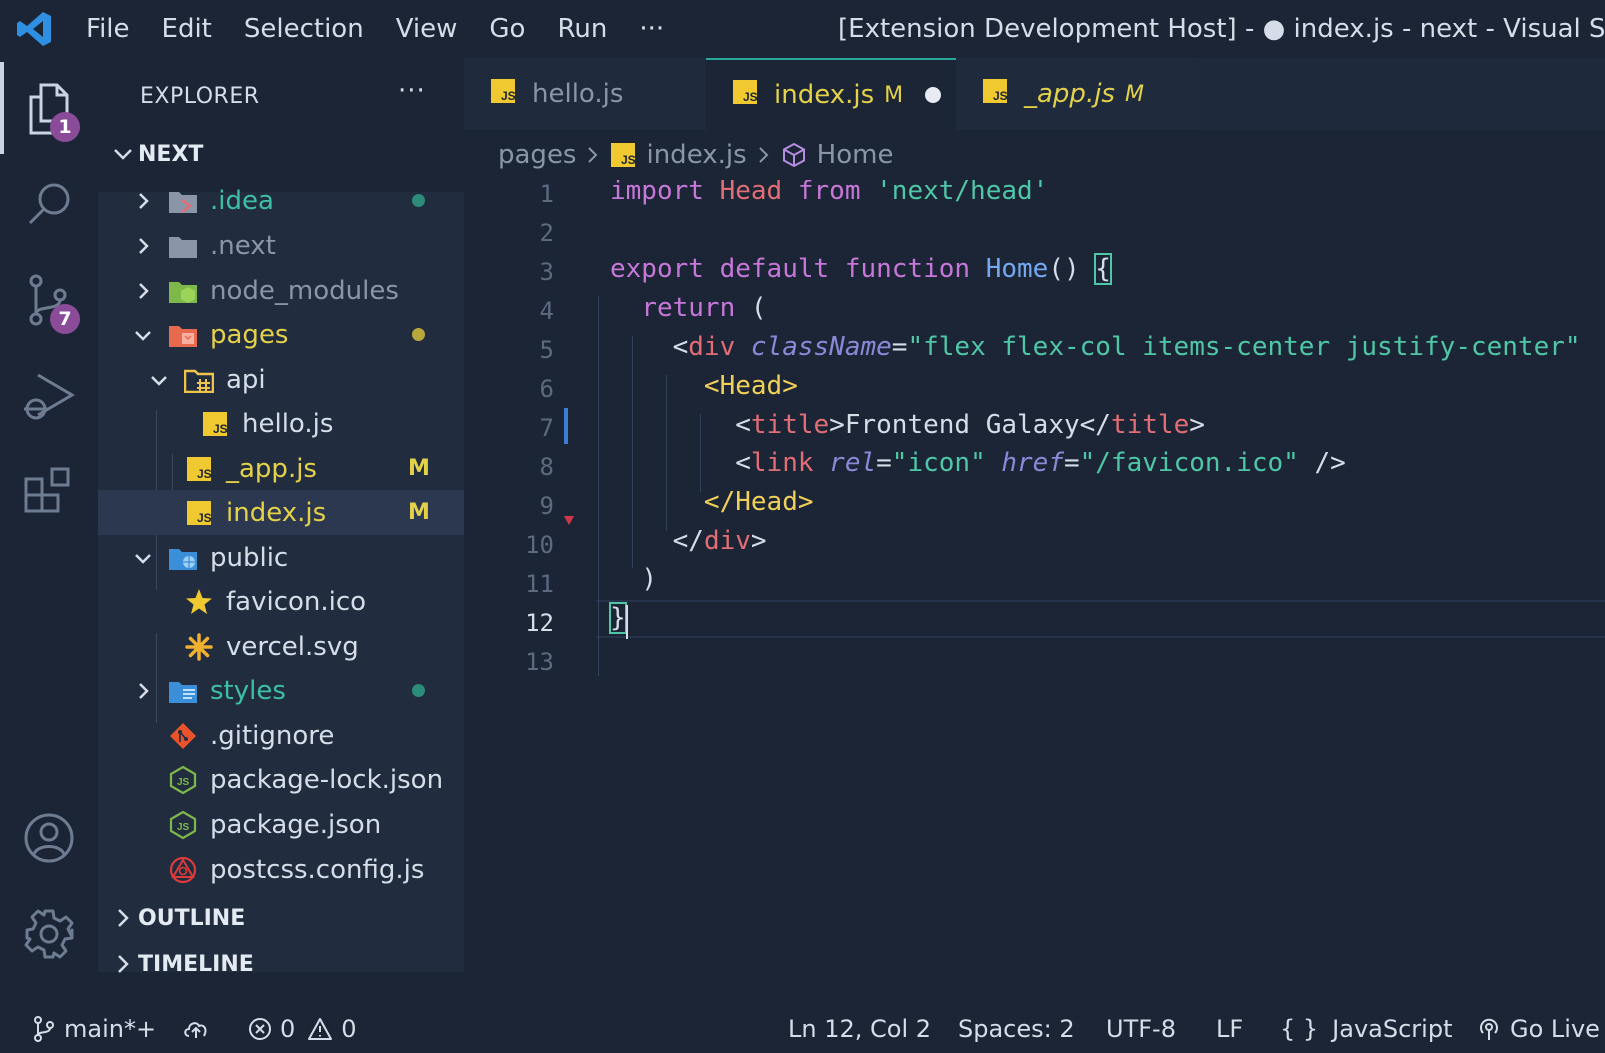  Describe the element at coordinates (281, 379) in the screenshot. I see `tree-item-api: api` at that location.